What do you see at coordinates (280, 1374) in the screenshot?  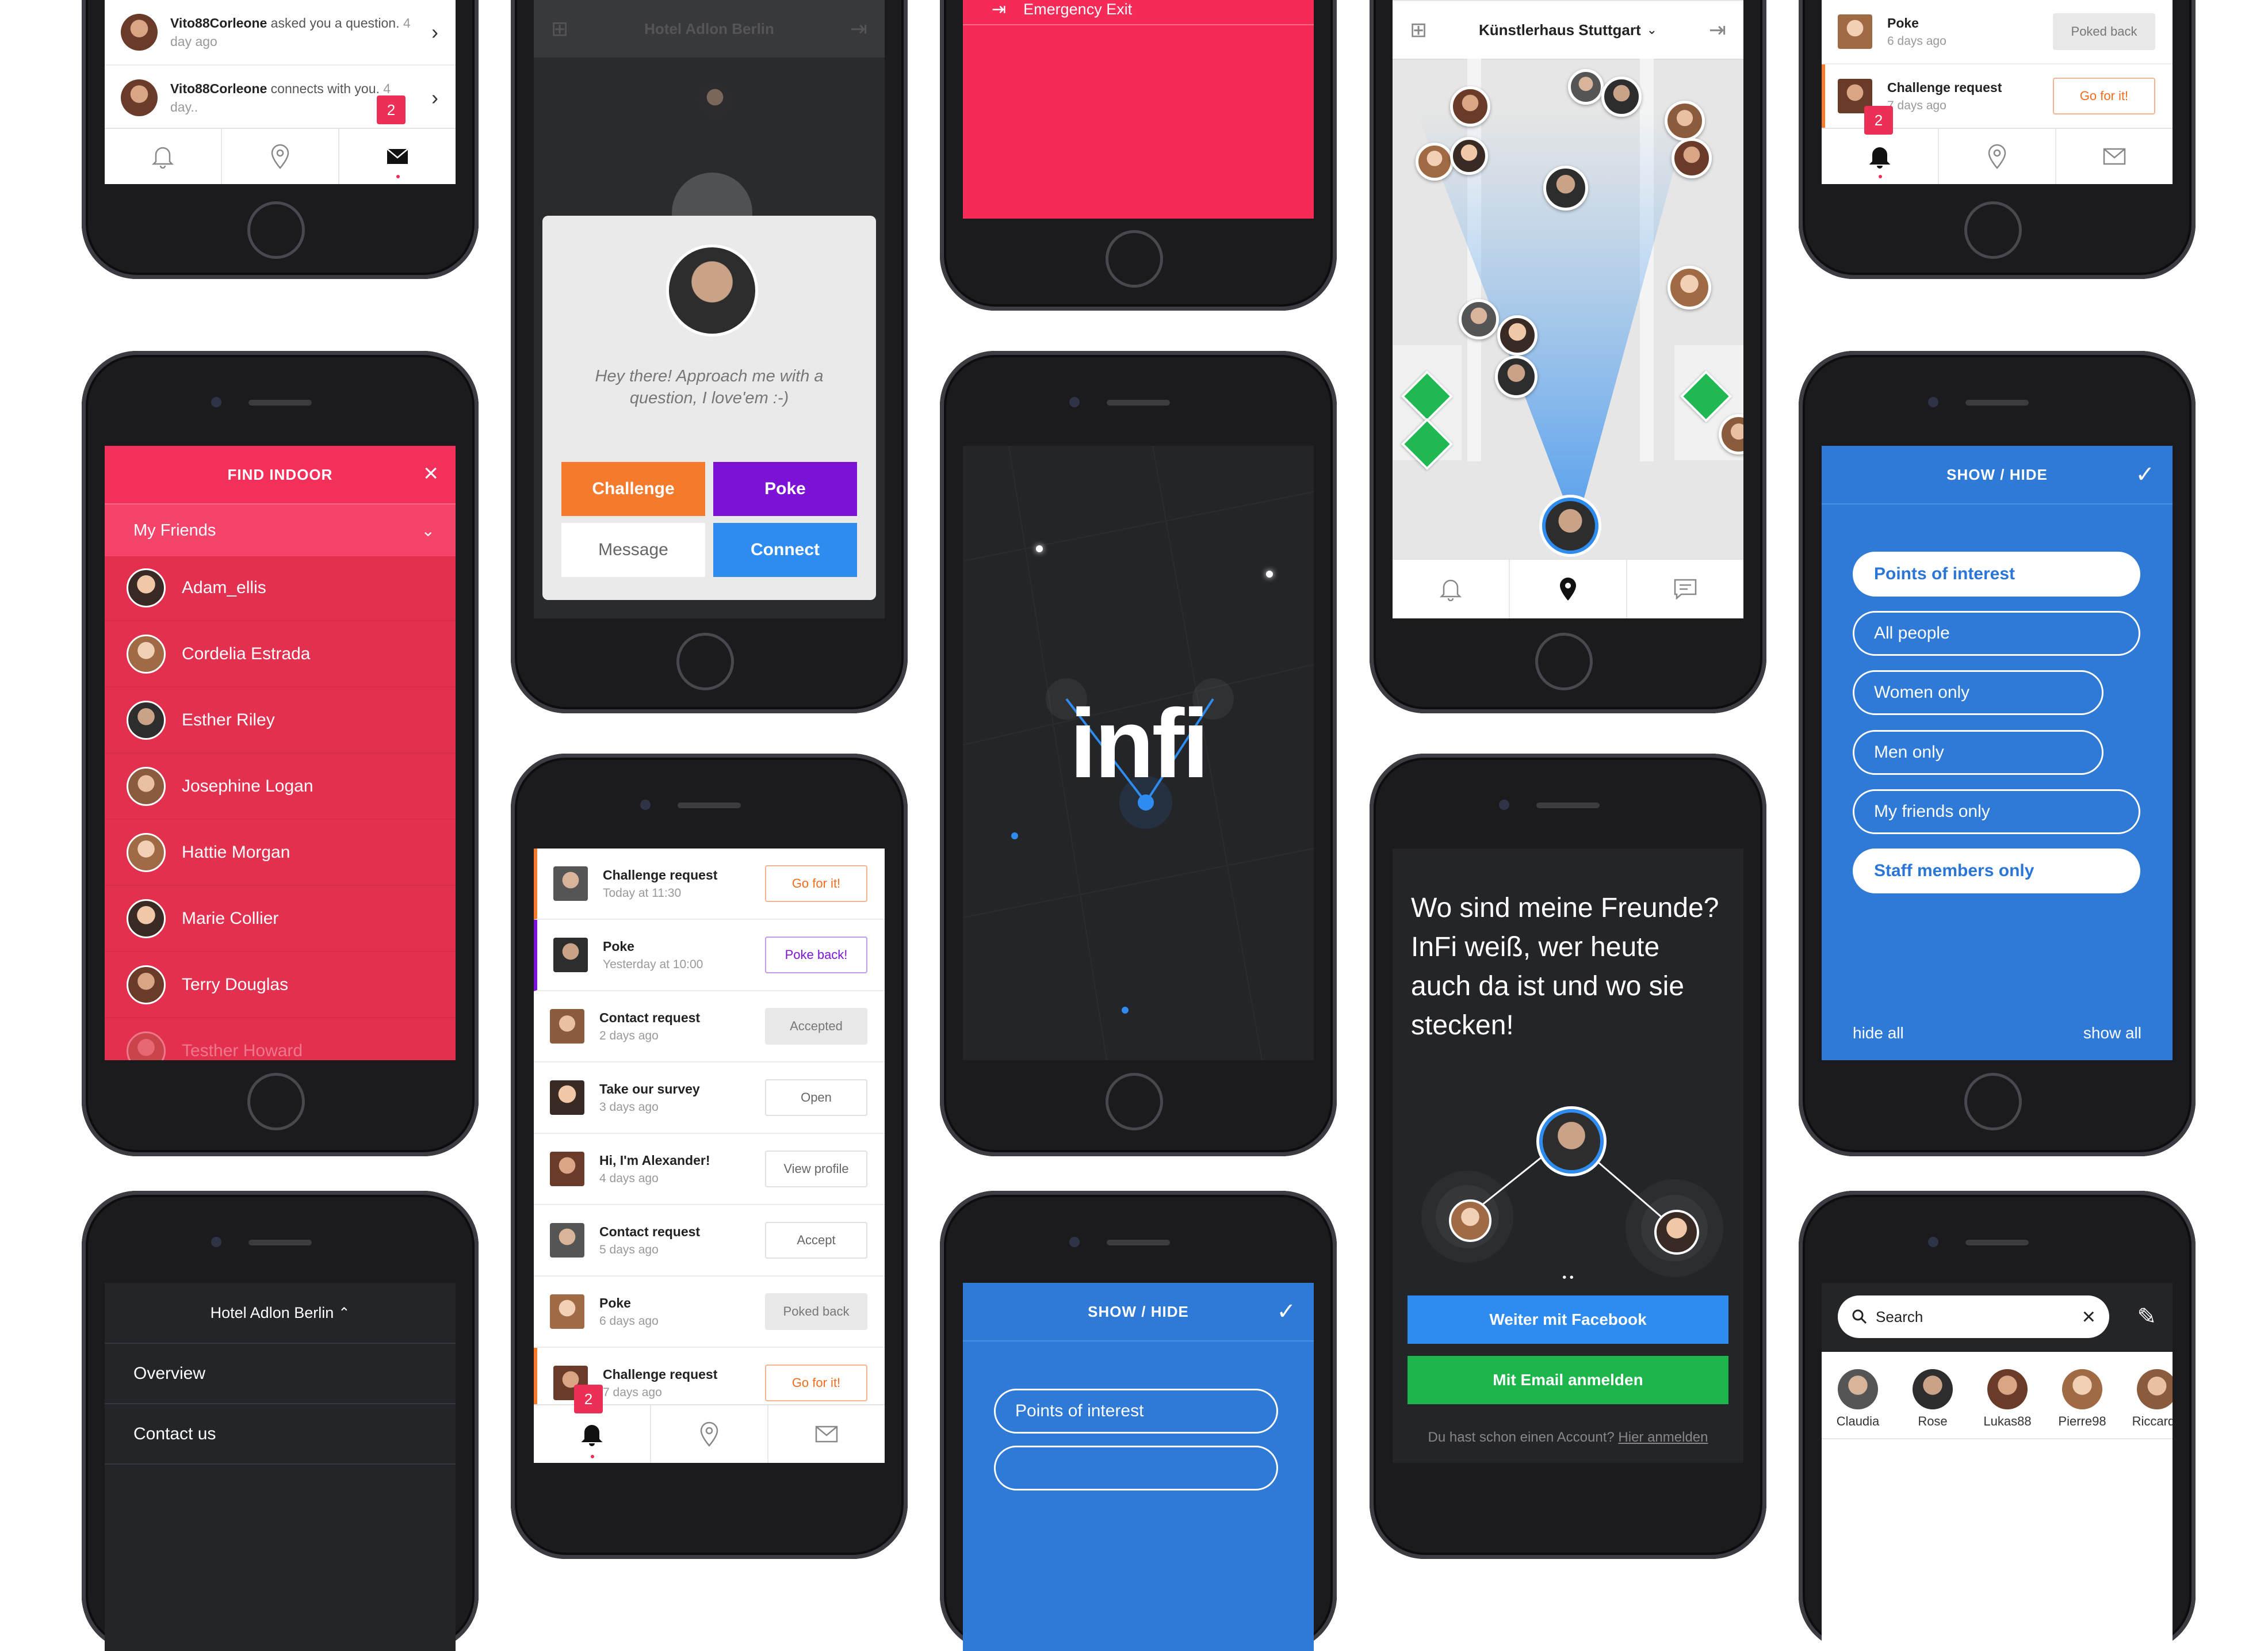 I see `menu-item-overview: Overview` at bounding box center [280, 1374].